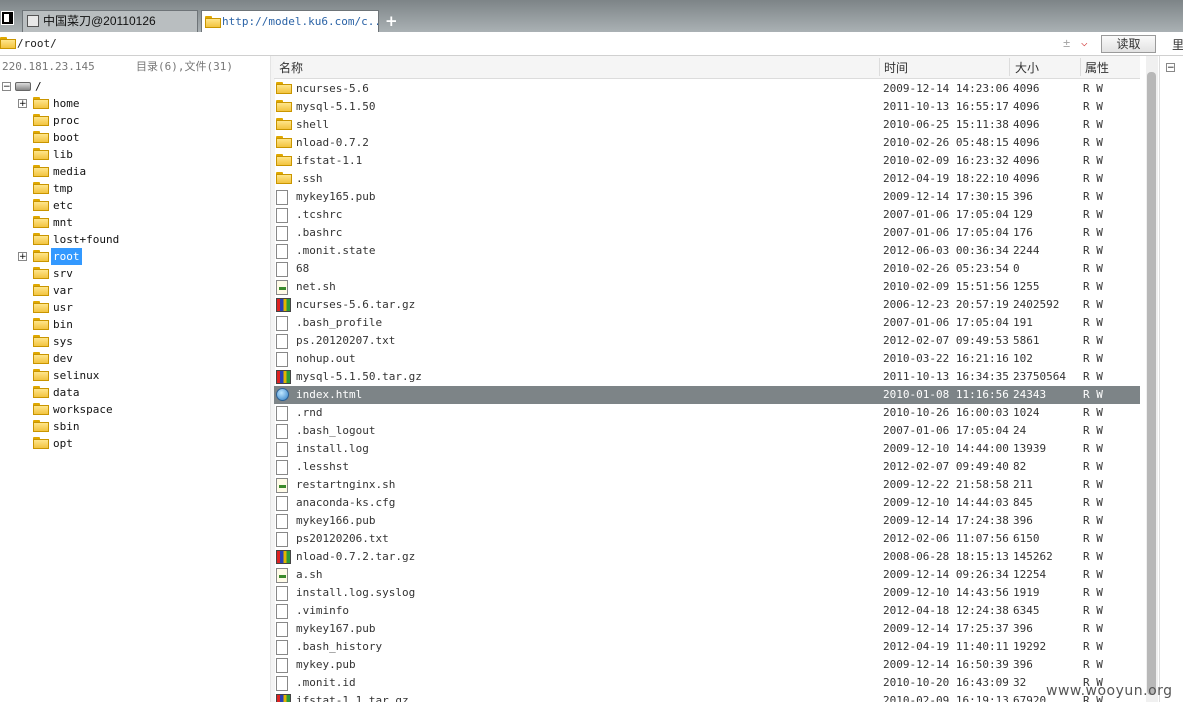 This screenshot has width=1183, height=702. What do you see at coordinates (707, 323) in the screenshot?
I see `file-row: .bash_profile 2007-01-06 17:05:04 191 R W` at bounding box center [707, 323].